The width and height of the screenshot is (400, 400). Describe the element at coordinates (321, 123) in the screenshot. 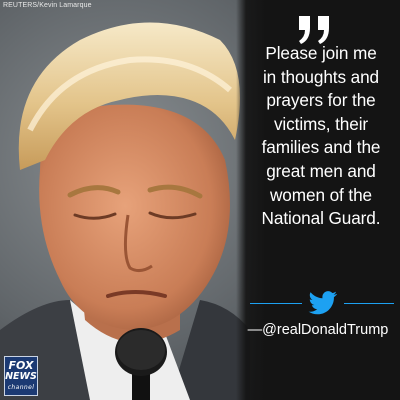

I see `quote-line: victims, their` at that location.